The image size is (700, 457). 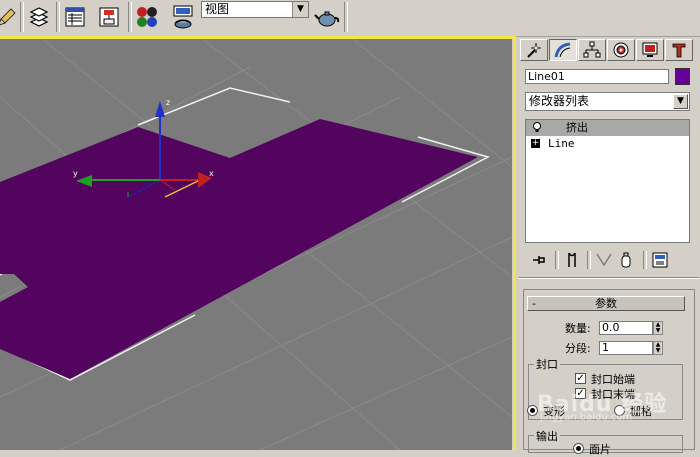 What do you see at coordinates (607, 181) in the screenshot?
I see `modifier-stack: 挤出 + Line` at bounding box center [607, 181].